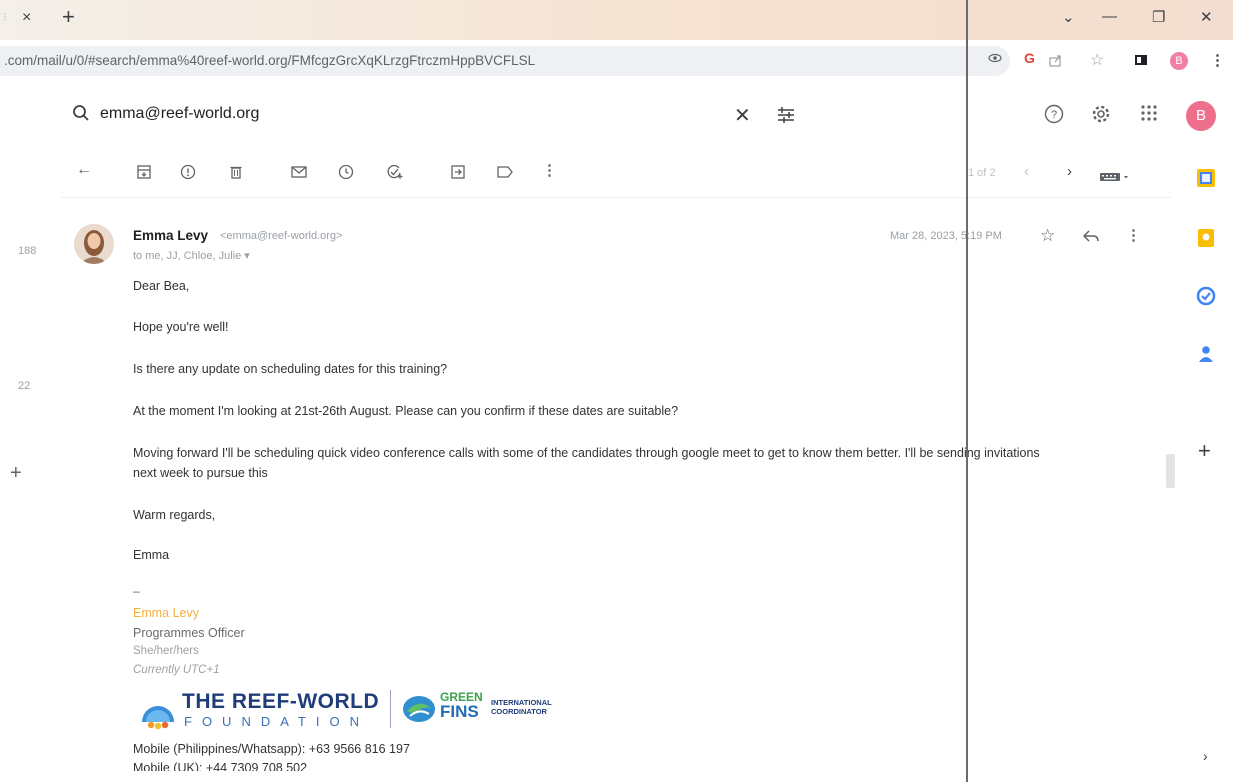 Image resolution: width=1233 pixels, height=782 pixels. I want to click on contacts-icon, so click(1206, 356).